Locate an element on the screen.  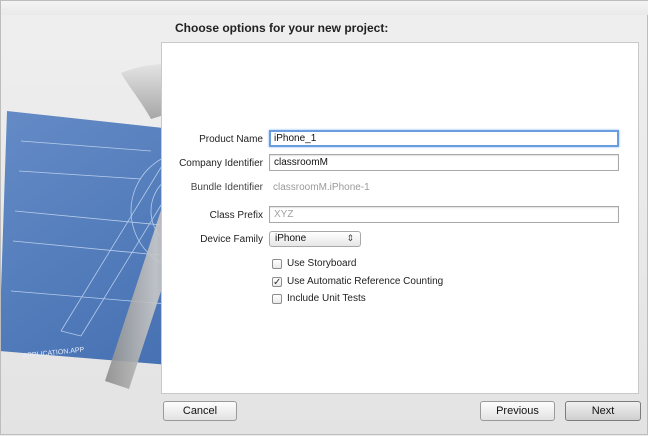
use-arc-label: Use Automatic Reference Counting is located at coordinates (365, 281).